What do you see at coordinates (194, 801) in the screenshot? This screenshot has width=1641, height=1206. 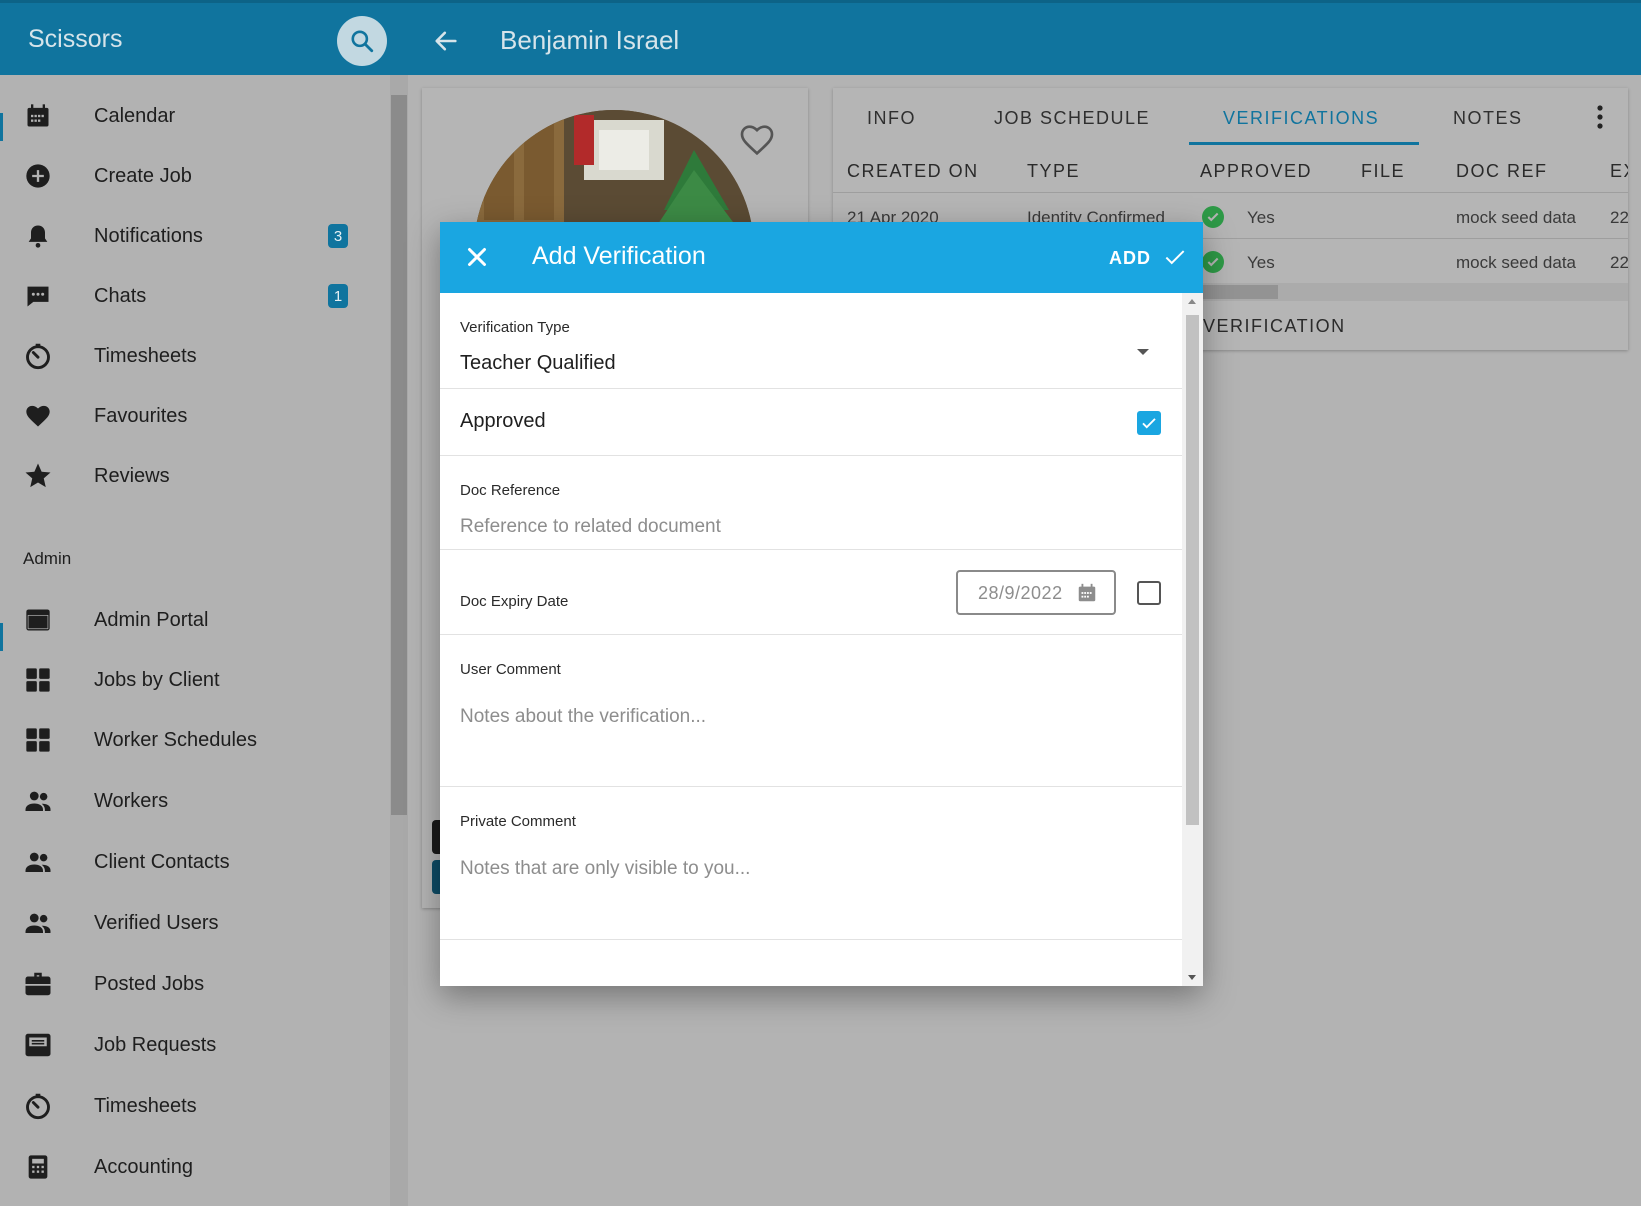 I see `sidebar-item-workers: Workers` at bounding box center [194, 801].